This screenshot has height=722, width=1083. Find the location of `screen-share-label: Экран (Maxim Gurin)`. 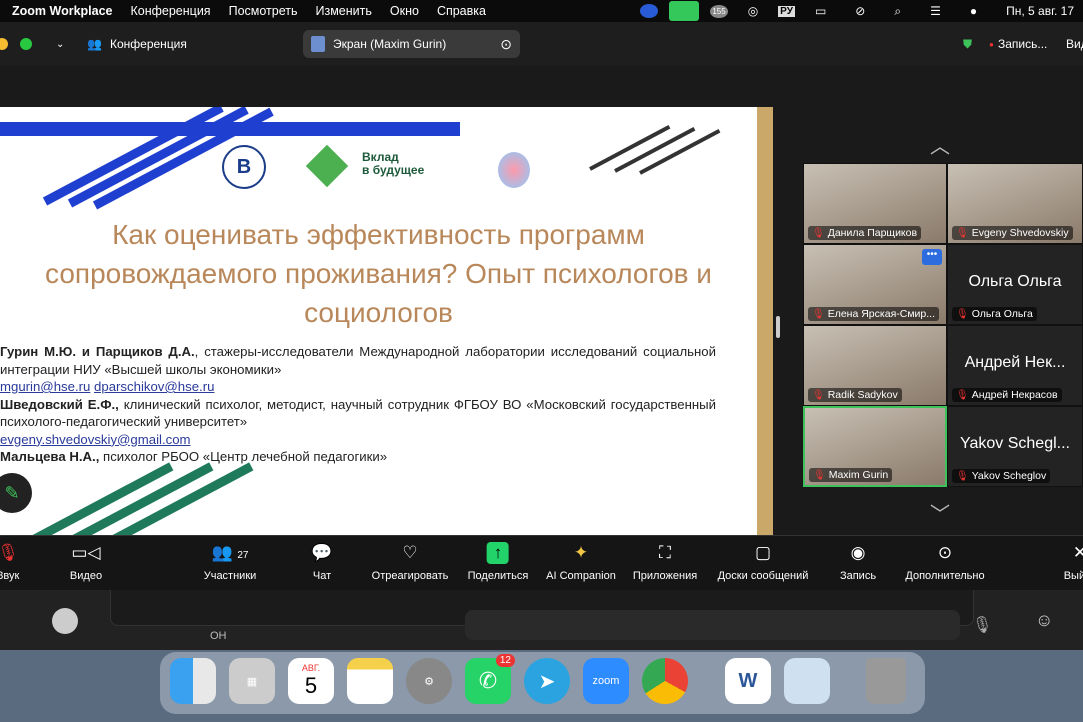

screen-share-label: Экран (Maxim Gurin) is located at coordinates (390, 44).